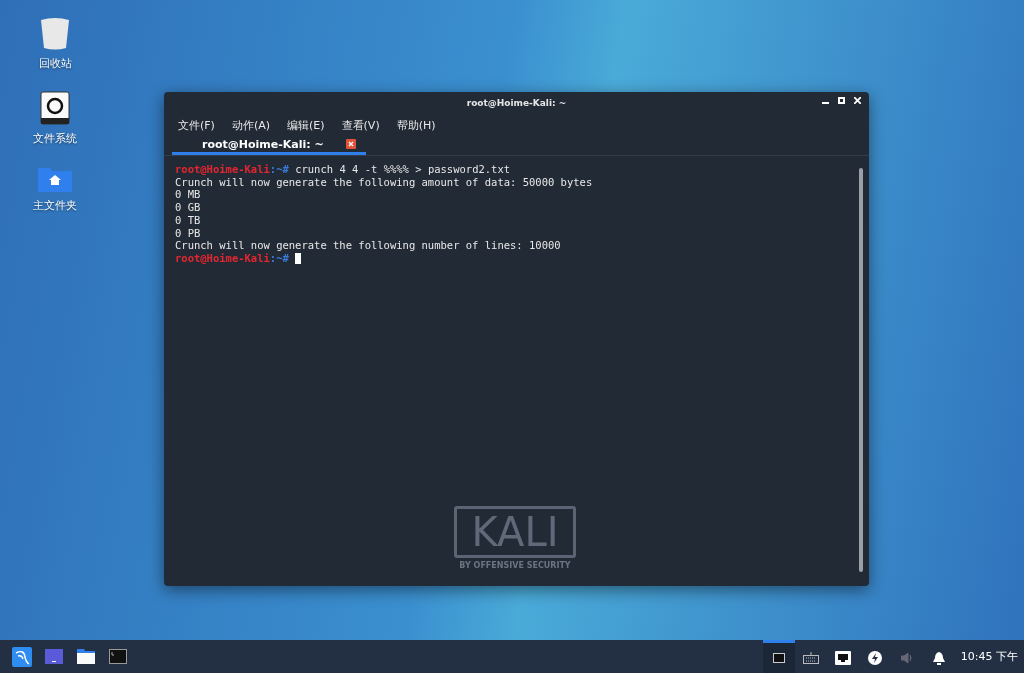 This screenshot has width=1024, height=673. Describe the element at coordinates (118, 656) in the screenshot. I see `terminal-icon` at that location.